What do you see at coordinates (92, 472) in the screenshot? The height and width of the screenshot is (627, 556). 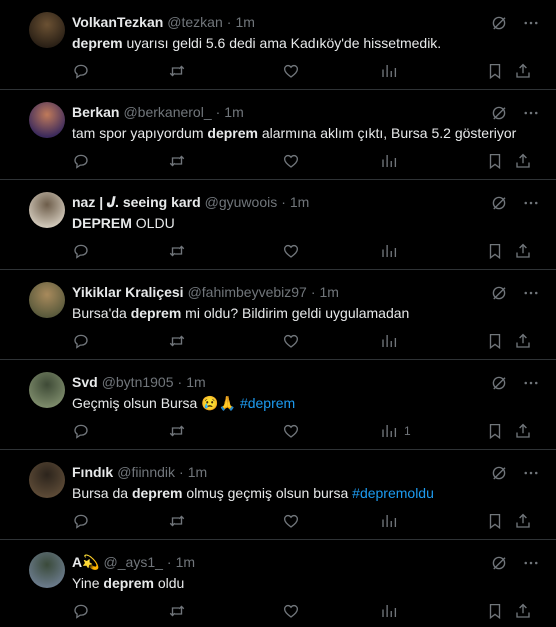 I see `author-name: Fındık` at bounding box center [92, 472].